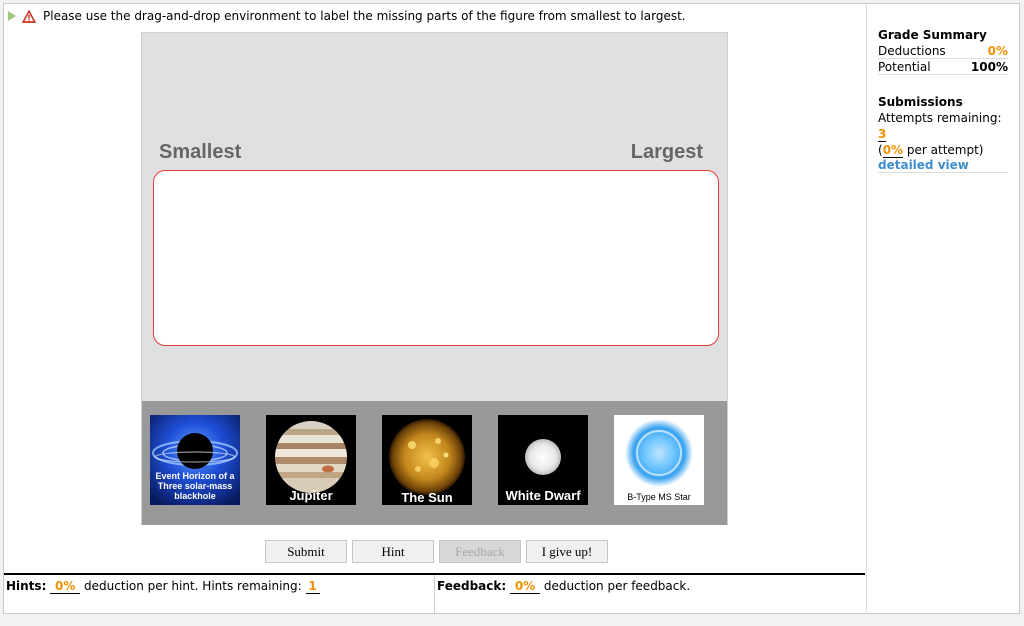 The image size is (1024, 626). What do you see at coordinates (893, 150) in the screenshot?
I see `per-attempt-value: 0%` at bounding box center [893, 150].